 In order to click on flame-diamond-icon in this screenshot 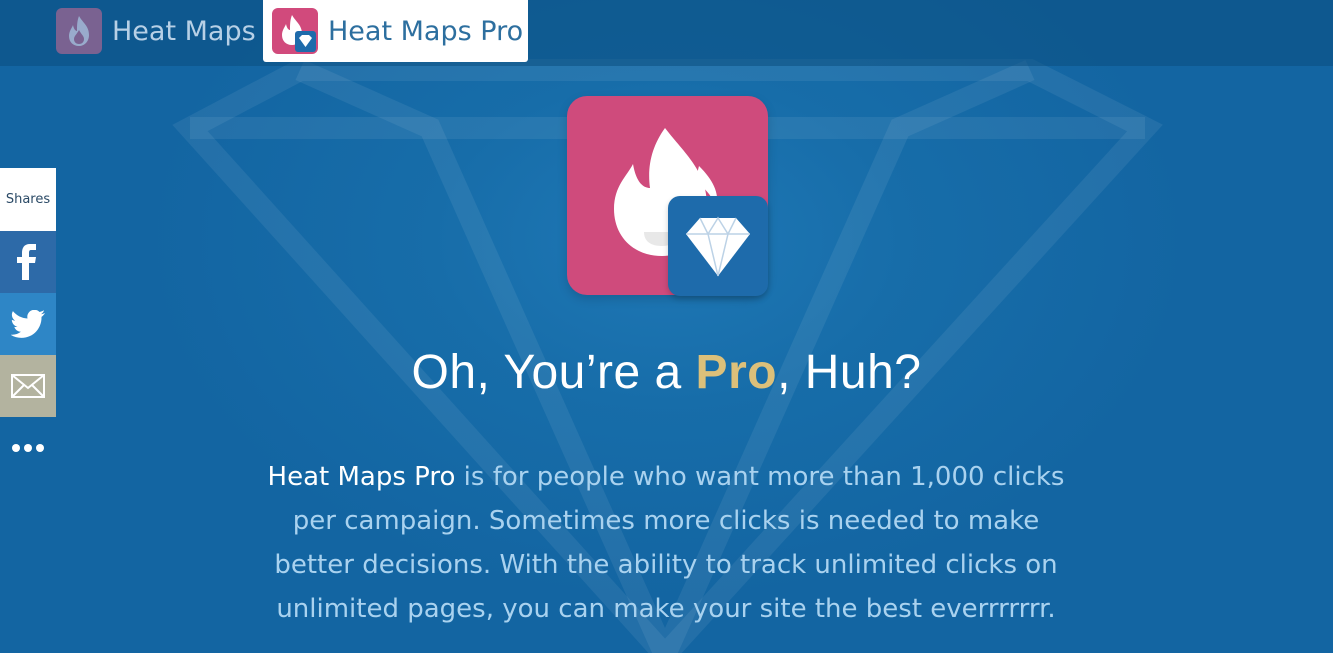, I will do `click(295, 31)`.